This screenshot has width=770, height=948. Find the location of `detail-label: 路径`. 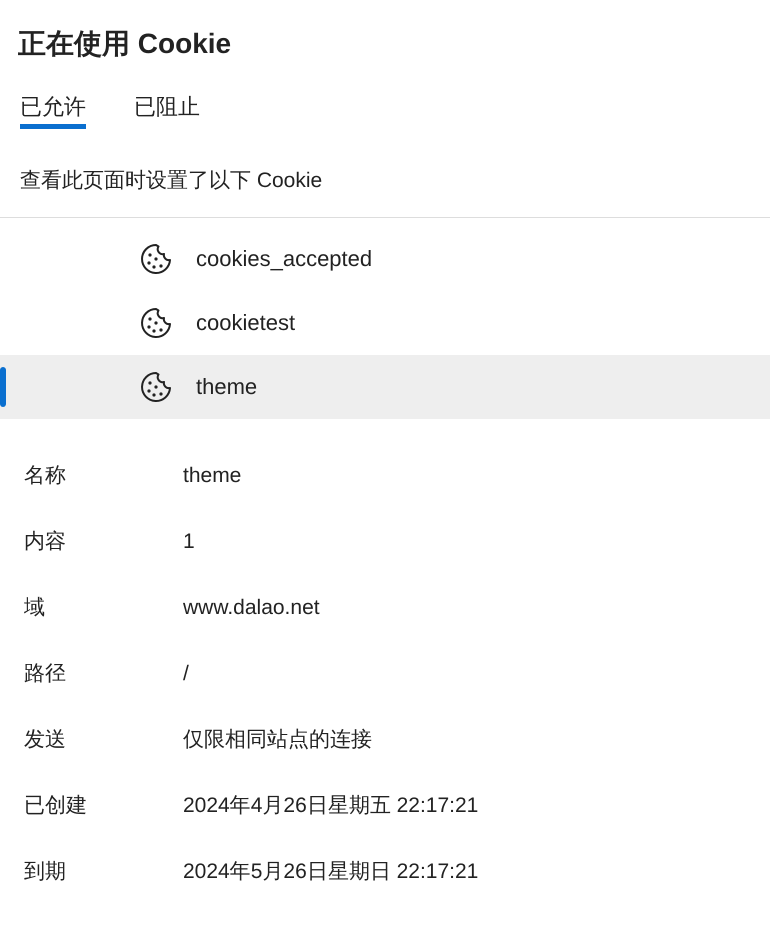

detail-label: 路径 is located at coordinates (45, 674).